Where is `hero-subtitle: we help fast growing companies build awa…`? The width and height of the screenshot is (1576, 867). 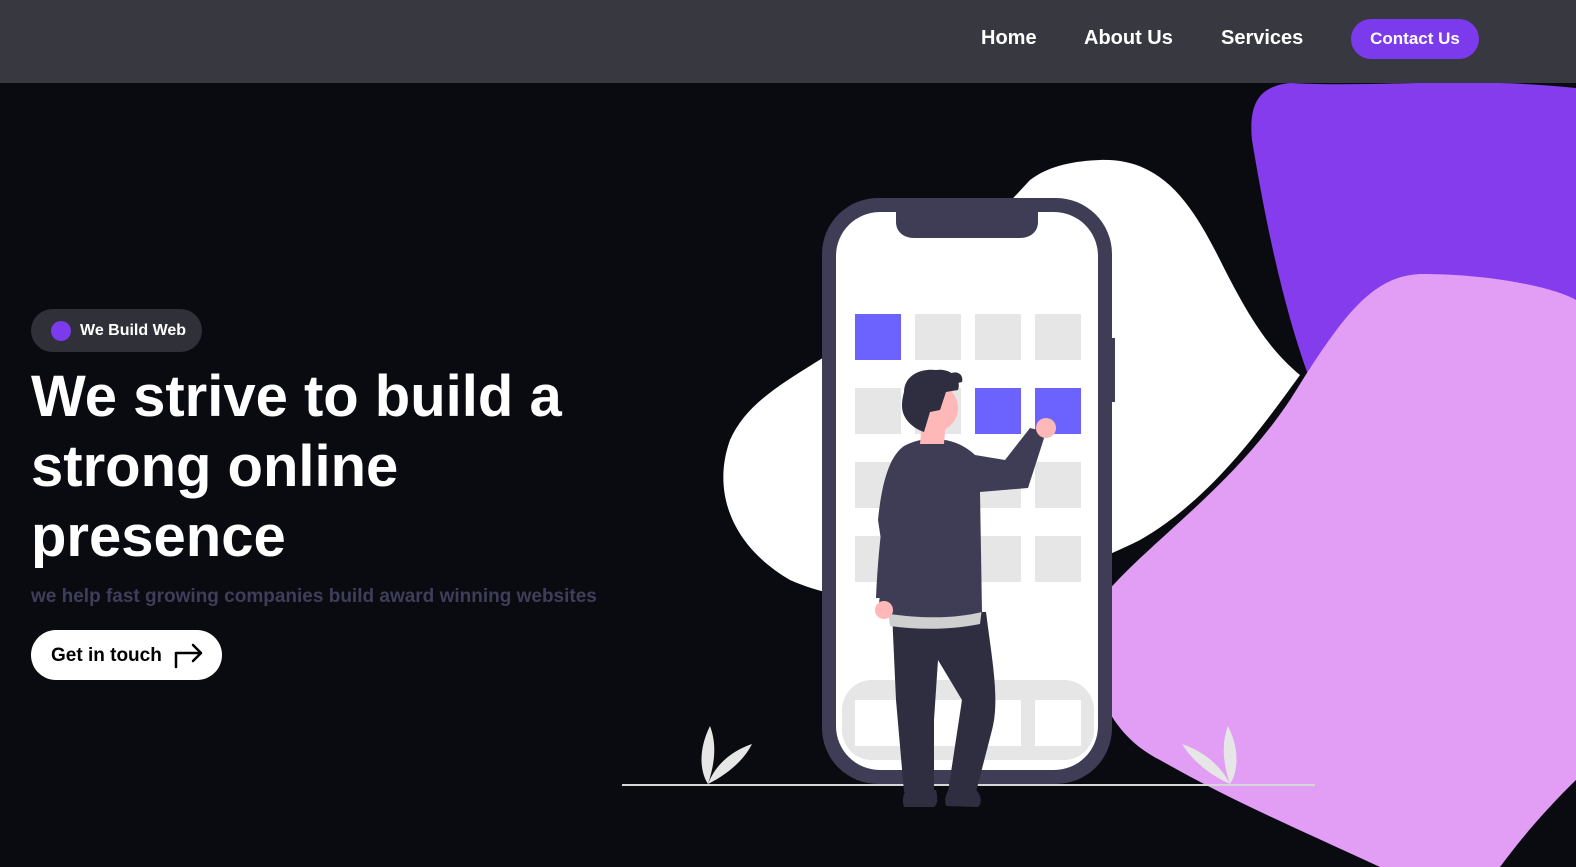 hero-subtitle: we help fast growing companies build awa… is located at coordinates (314, 596).